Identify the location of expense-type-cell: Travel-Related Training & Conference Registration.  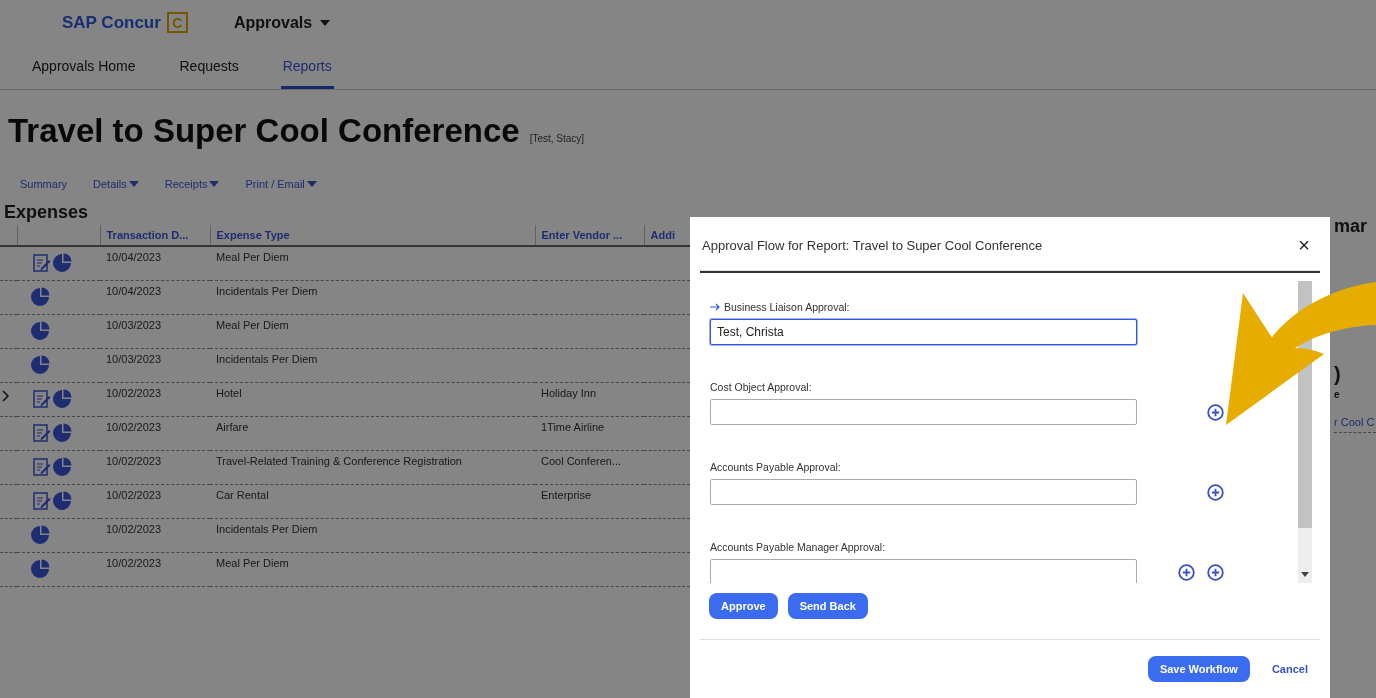
(372, 467).